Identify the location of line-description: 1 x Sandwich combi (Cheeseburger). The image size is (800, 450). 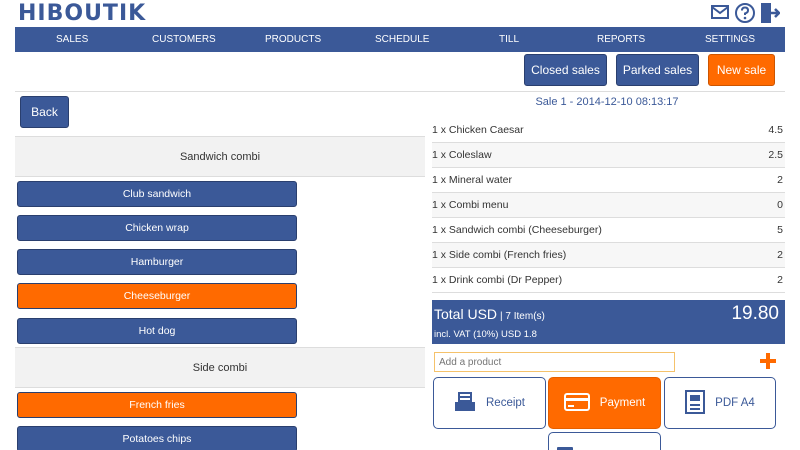
(517, 230).